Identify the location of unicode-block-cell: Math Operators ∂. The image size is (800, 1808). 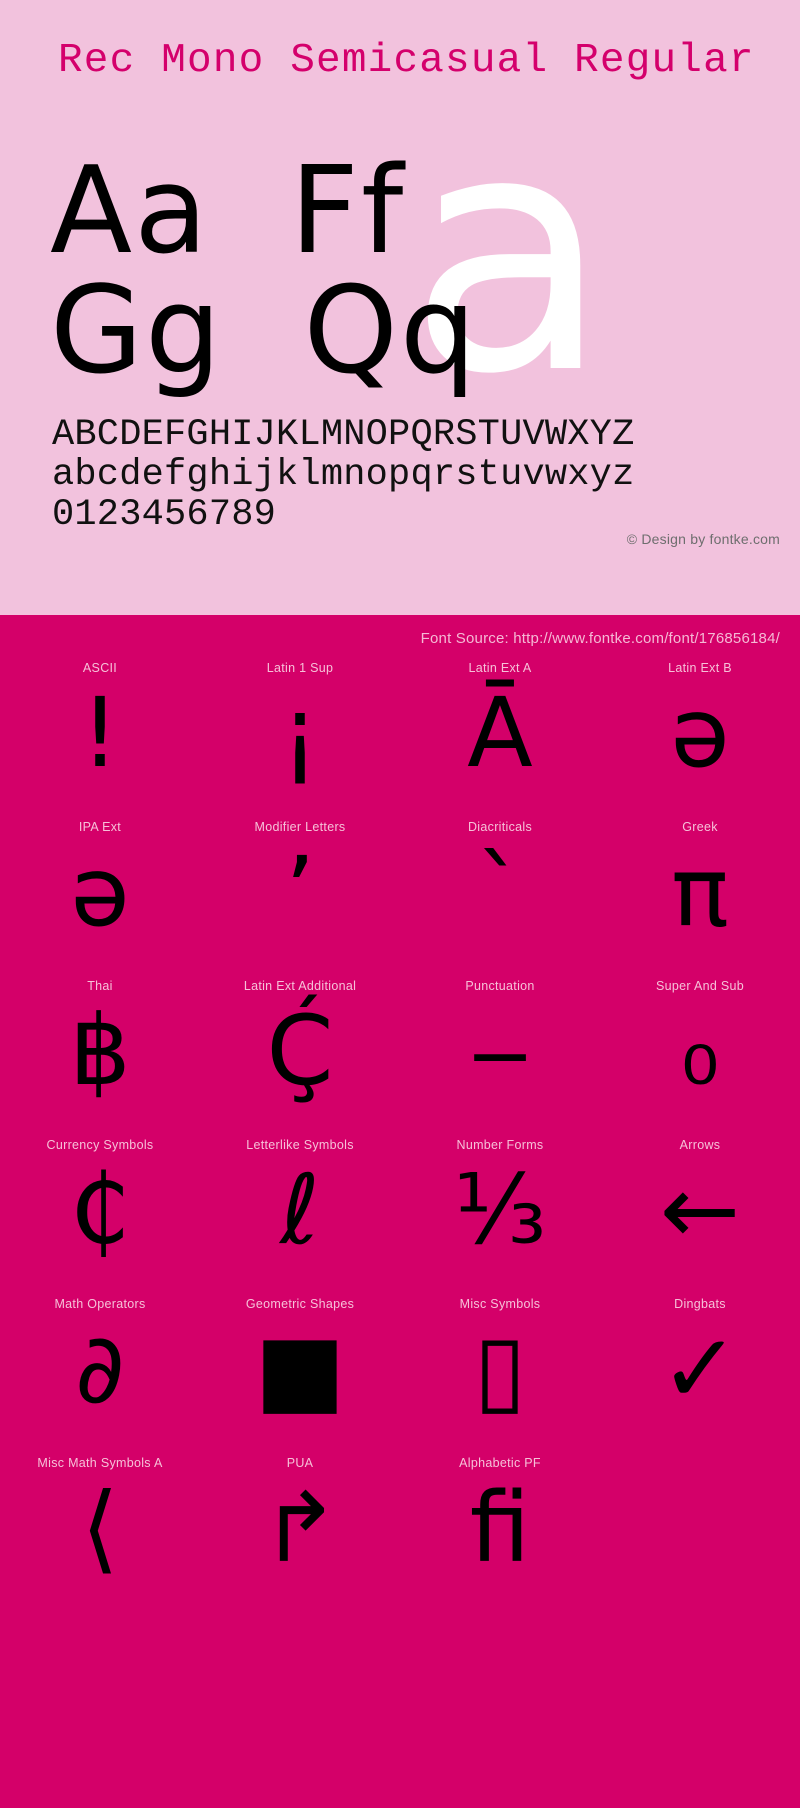
(100, 1376).